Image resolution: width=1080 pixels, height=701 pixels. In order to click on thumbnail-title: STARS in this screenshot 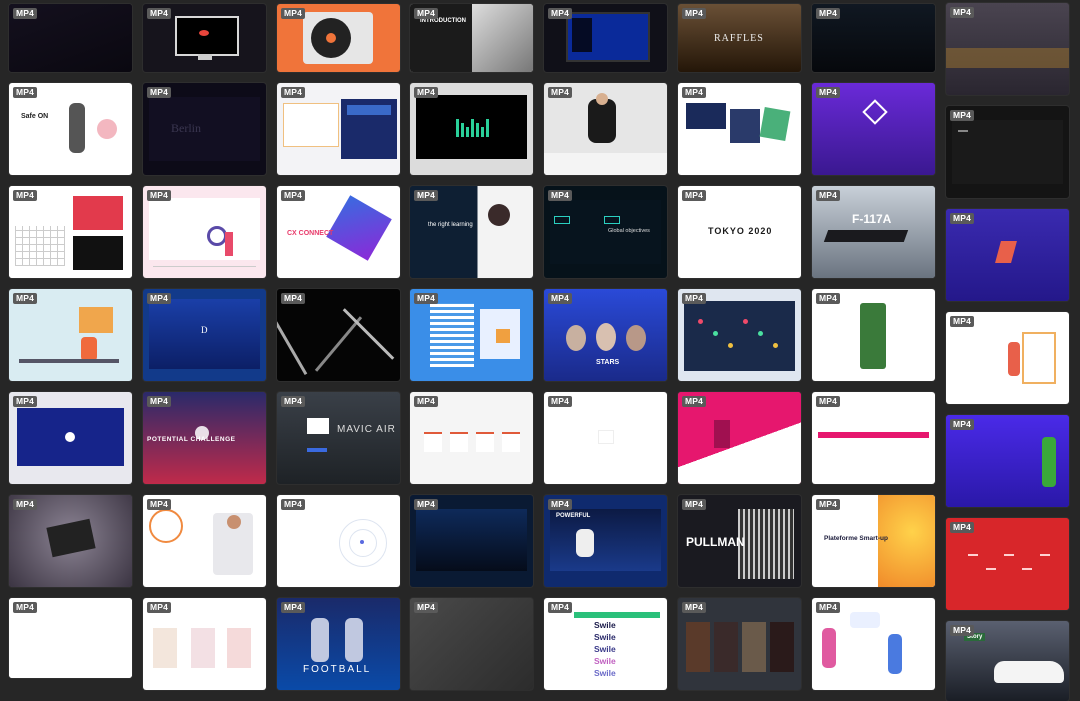, I will do `click(608, 362)`.